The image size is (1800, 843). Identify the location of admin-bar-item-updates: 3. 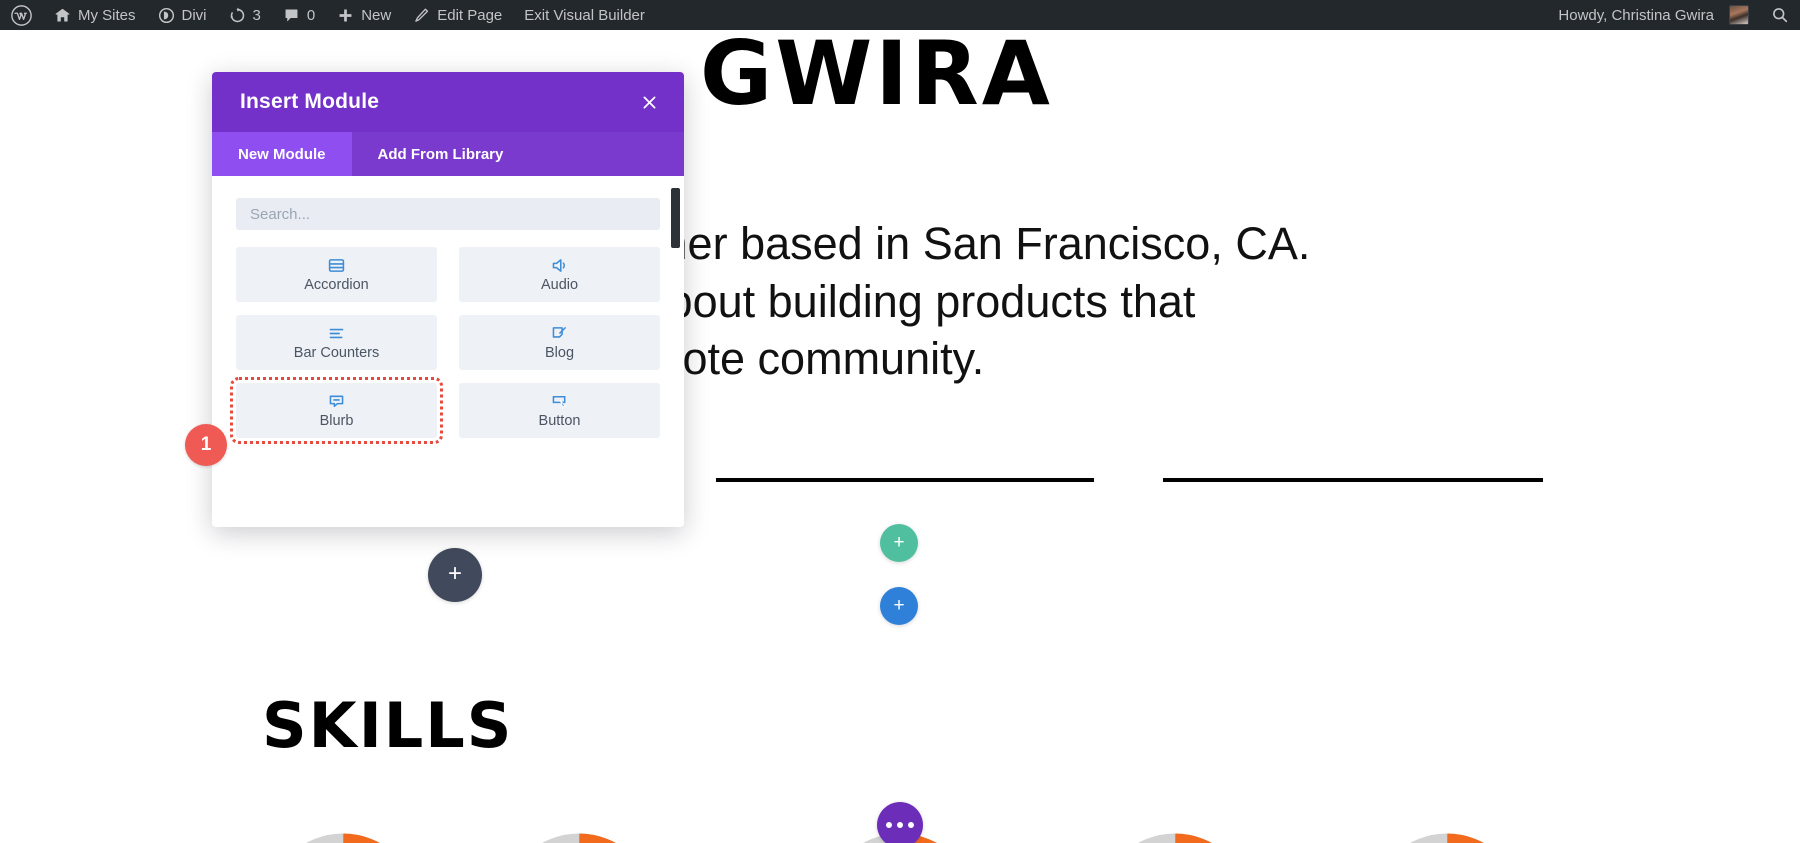
(245, 15).